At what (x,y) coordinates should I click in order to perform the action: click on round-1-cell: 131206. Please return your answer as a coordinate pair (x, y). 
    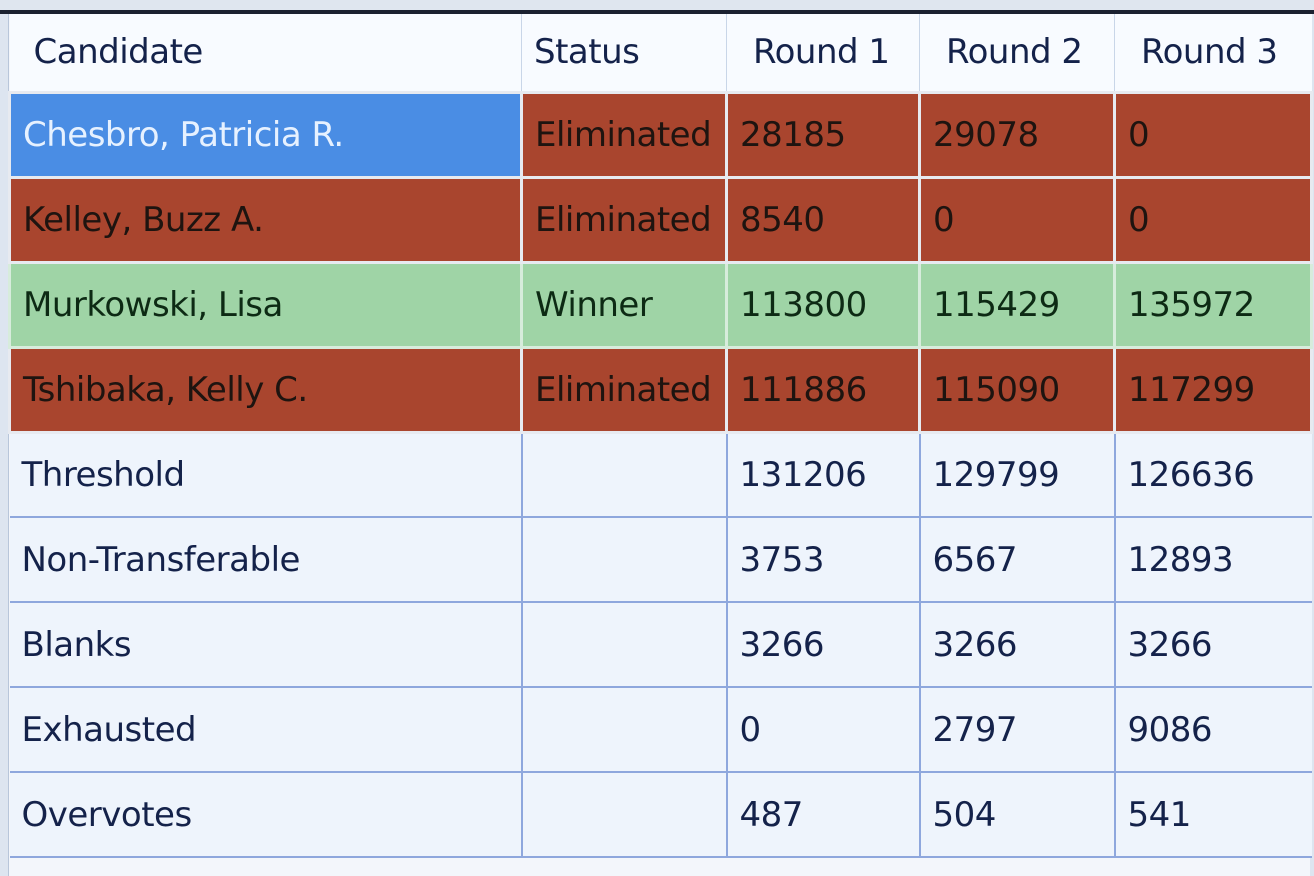
    Looking at the image, I should click on (822, 474).